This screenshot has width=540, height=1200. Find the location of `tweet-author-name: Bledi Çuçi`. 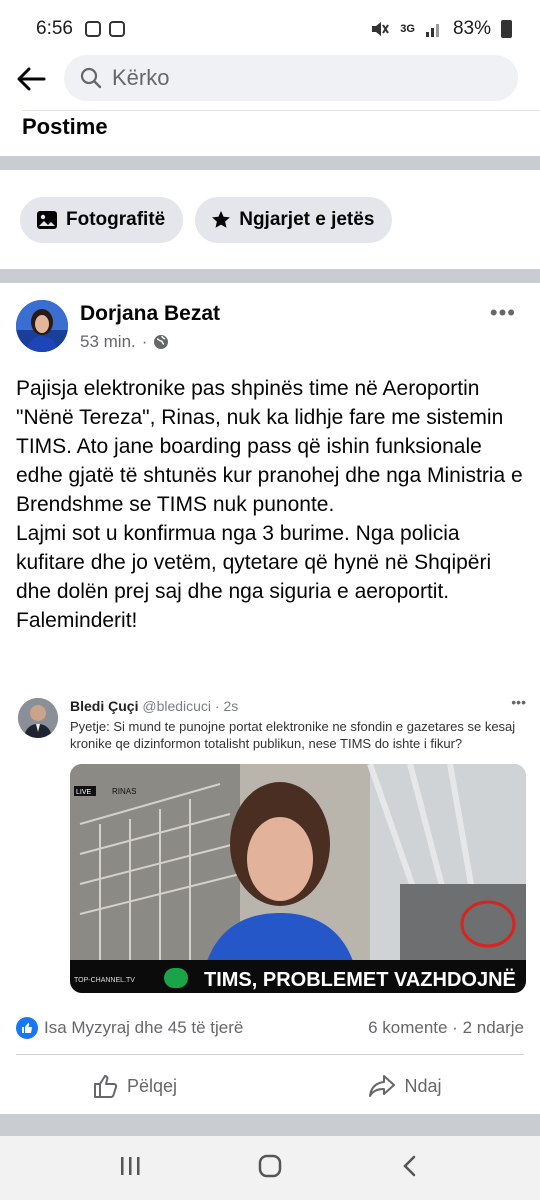

tweet-author-name: Bledi Çuçi is located at coordinates (104, 706).